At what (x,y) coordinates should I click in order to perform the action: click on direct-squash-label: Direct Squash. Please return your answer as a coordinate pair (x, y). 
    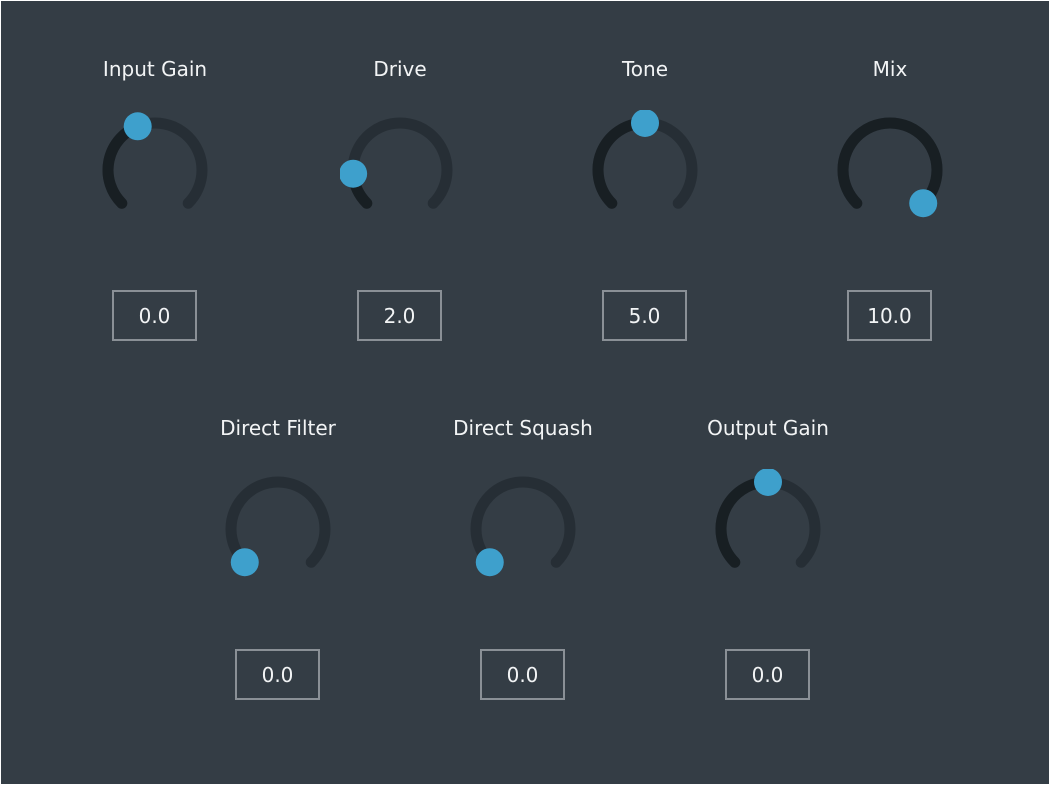
    Looking at the image, I should click on (523, 428).